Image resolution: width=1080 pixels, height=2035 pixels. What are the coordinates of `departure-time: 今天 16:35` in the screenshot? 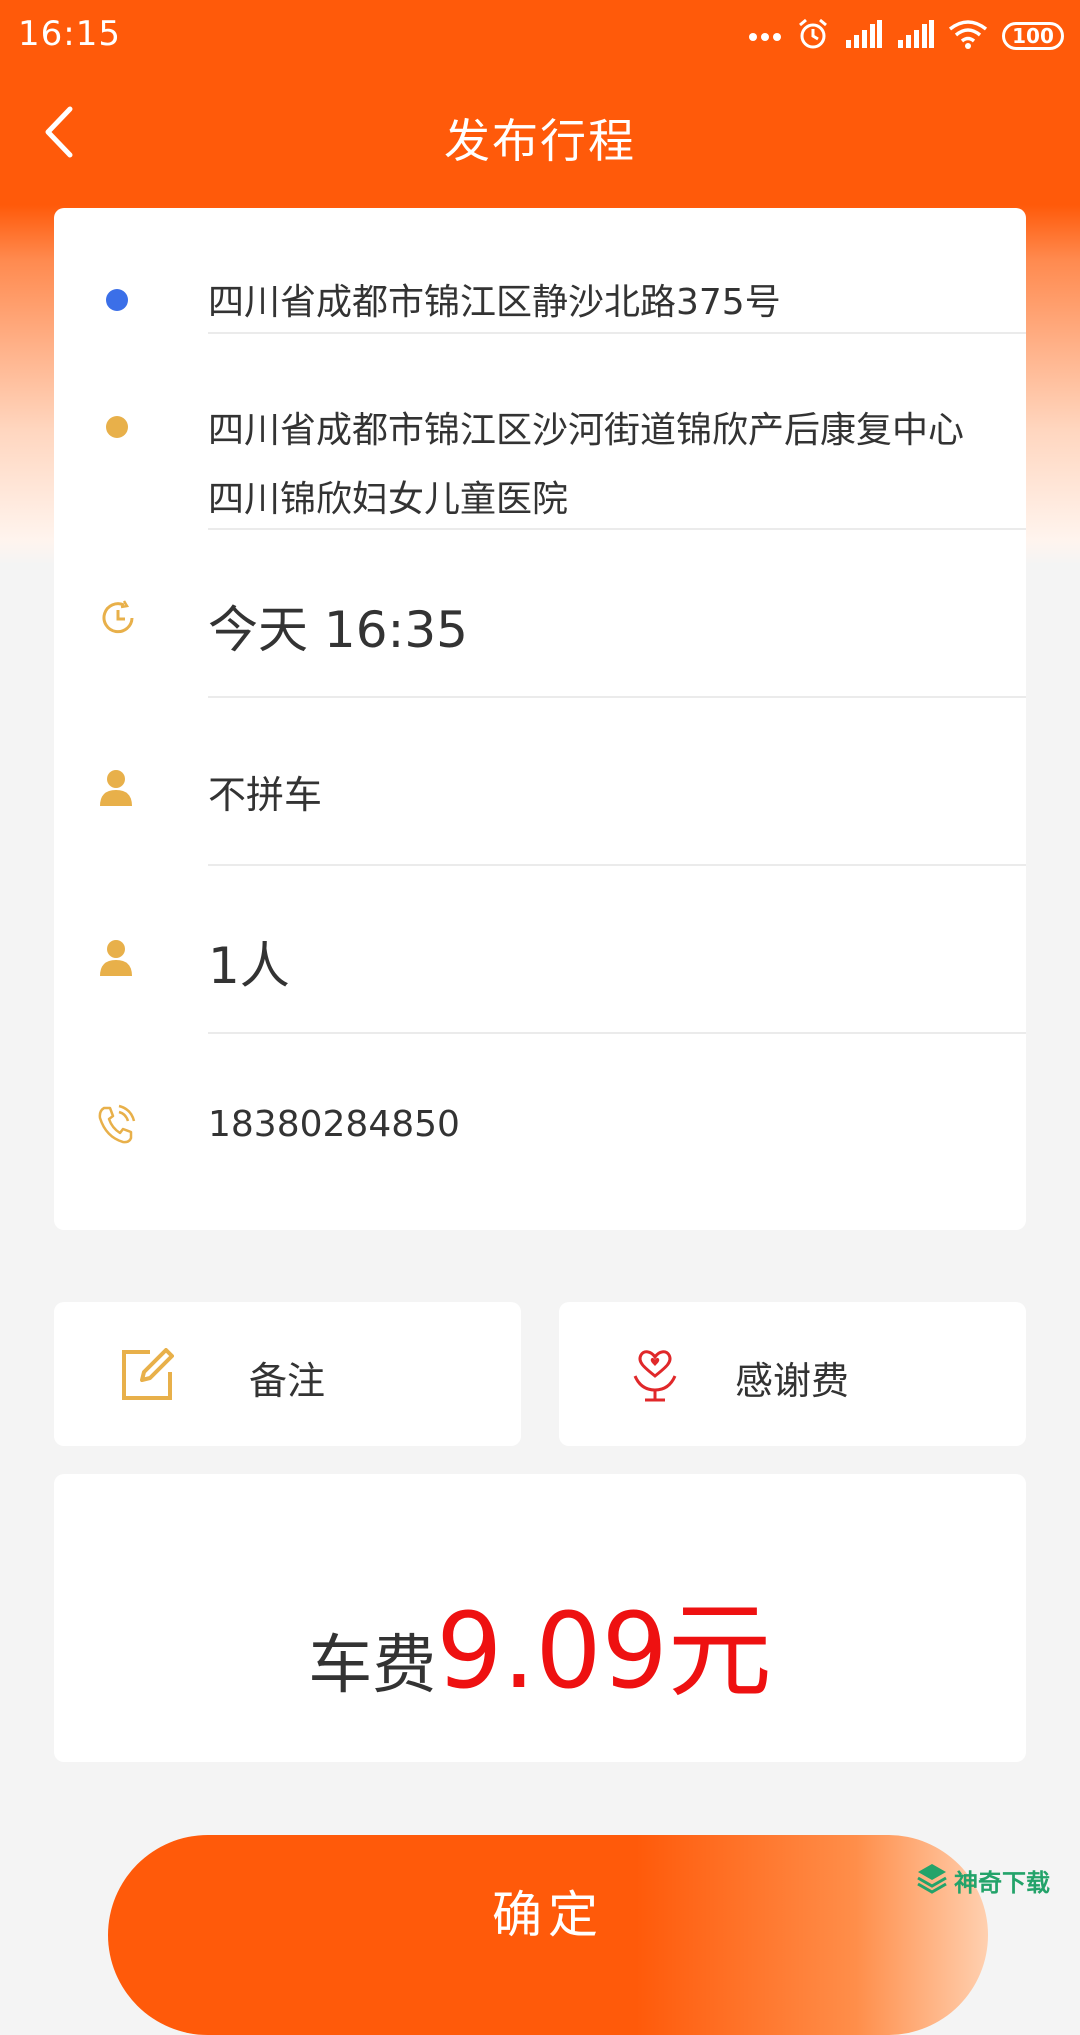 It's located at (338, 630).